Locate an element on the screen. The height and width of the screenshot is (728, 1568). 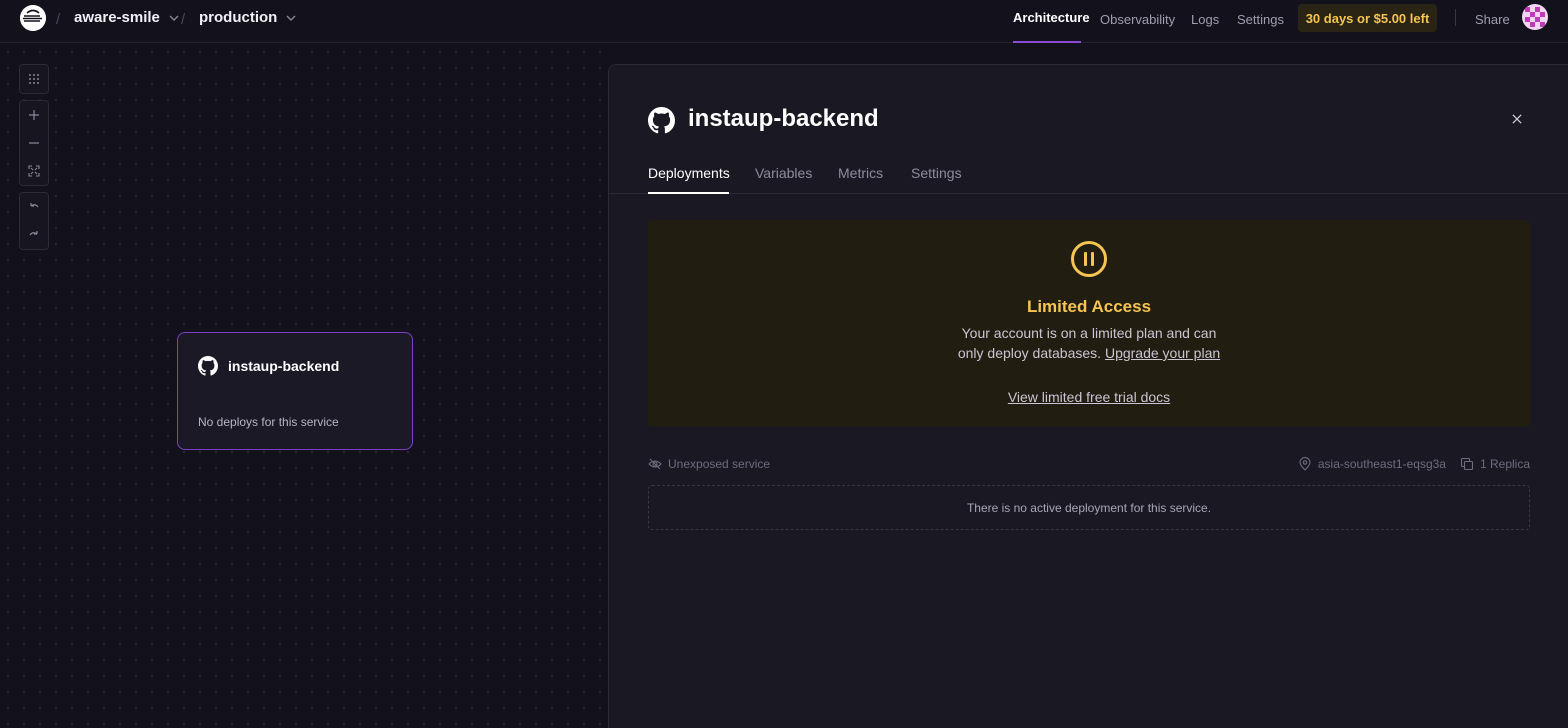
region-label: asia-southeast1-eqsg3a is located at coordinates (1382, 464).